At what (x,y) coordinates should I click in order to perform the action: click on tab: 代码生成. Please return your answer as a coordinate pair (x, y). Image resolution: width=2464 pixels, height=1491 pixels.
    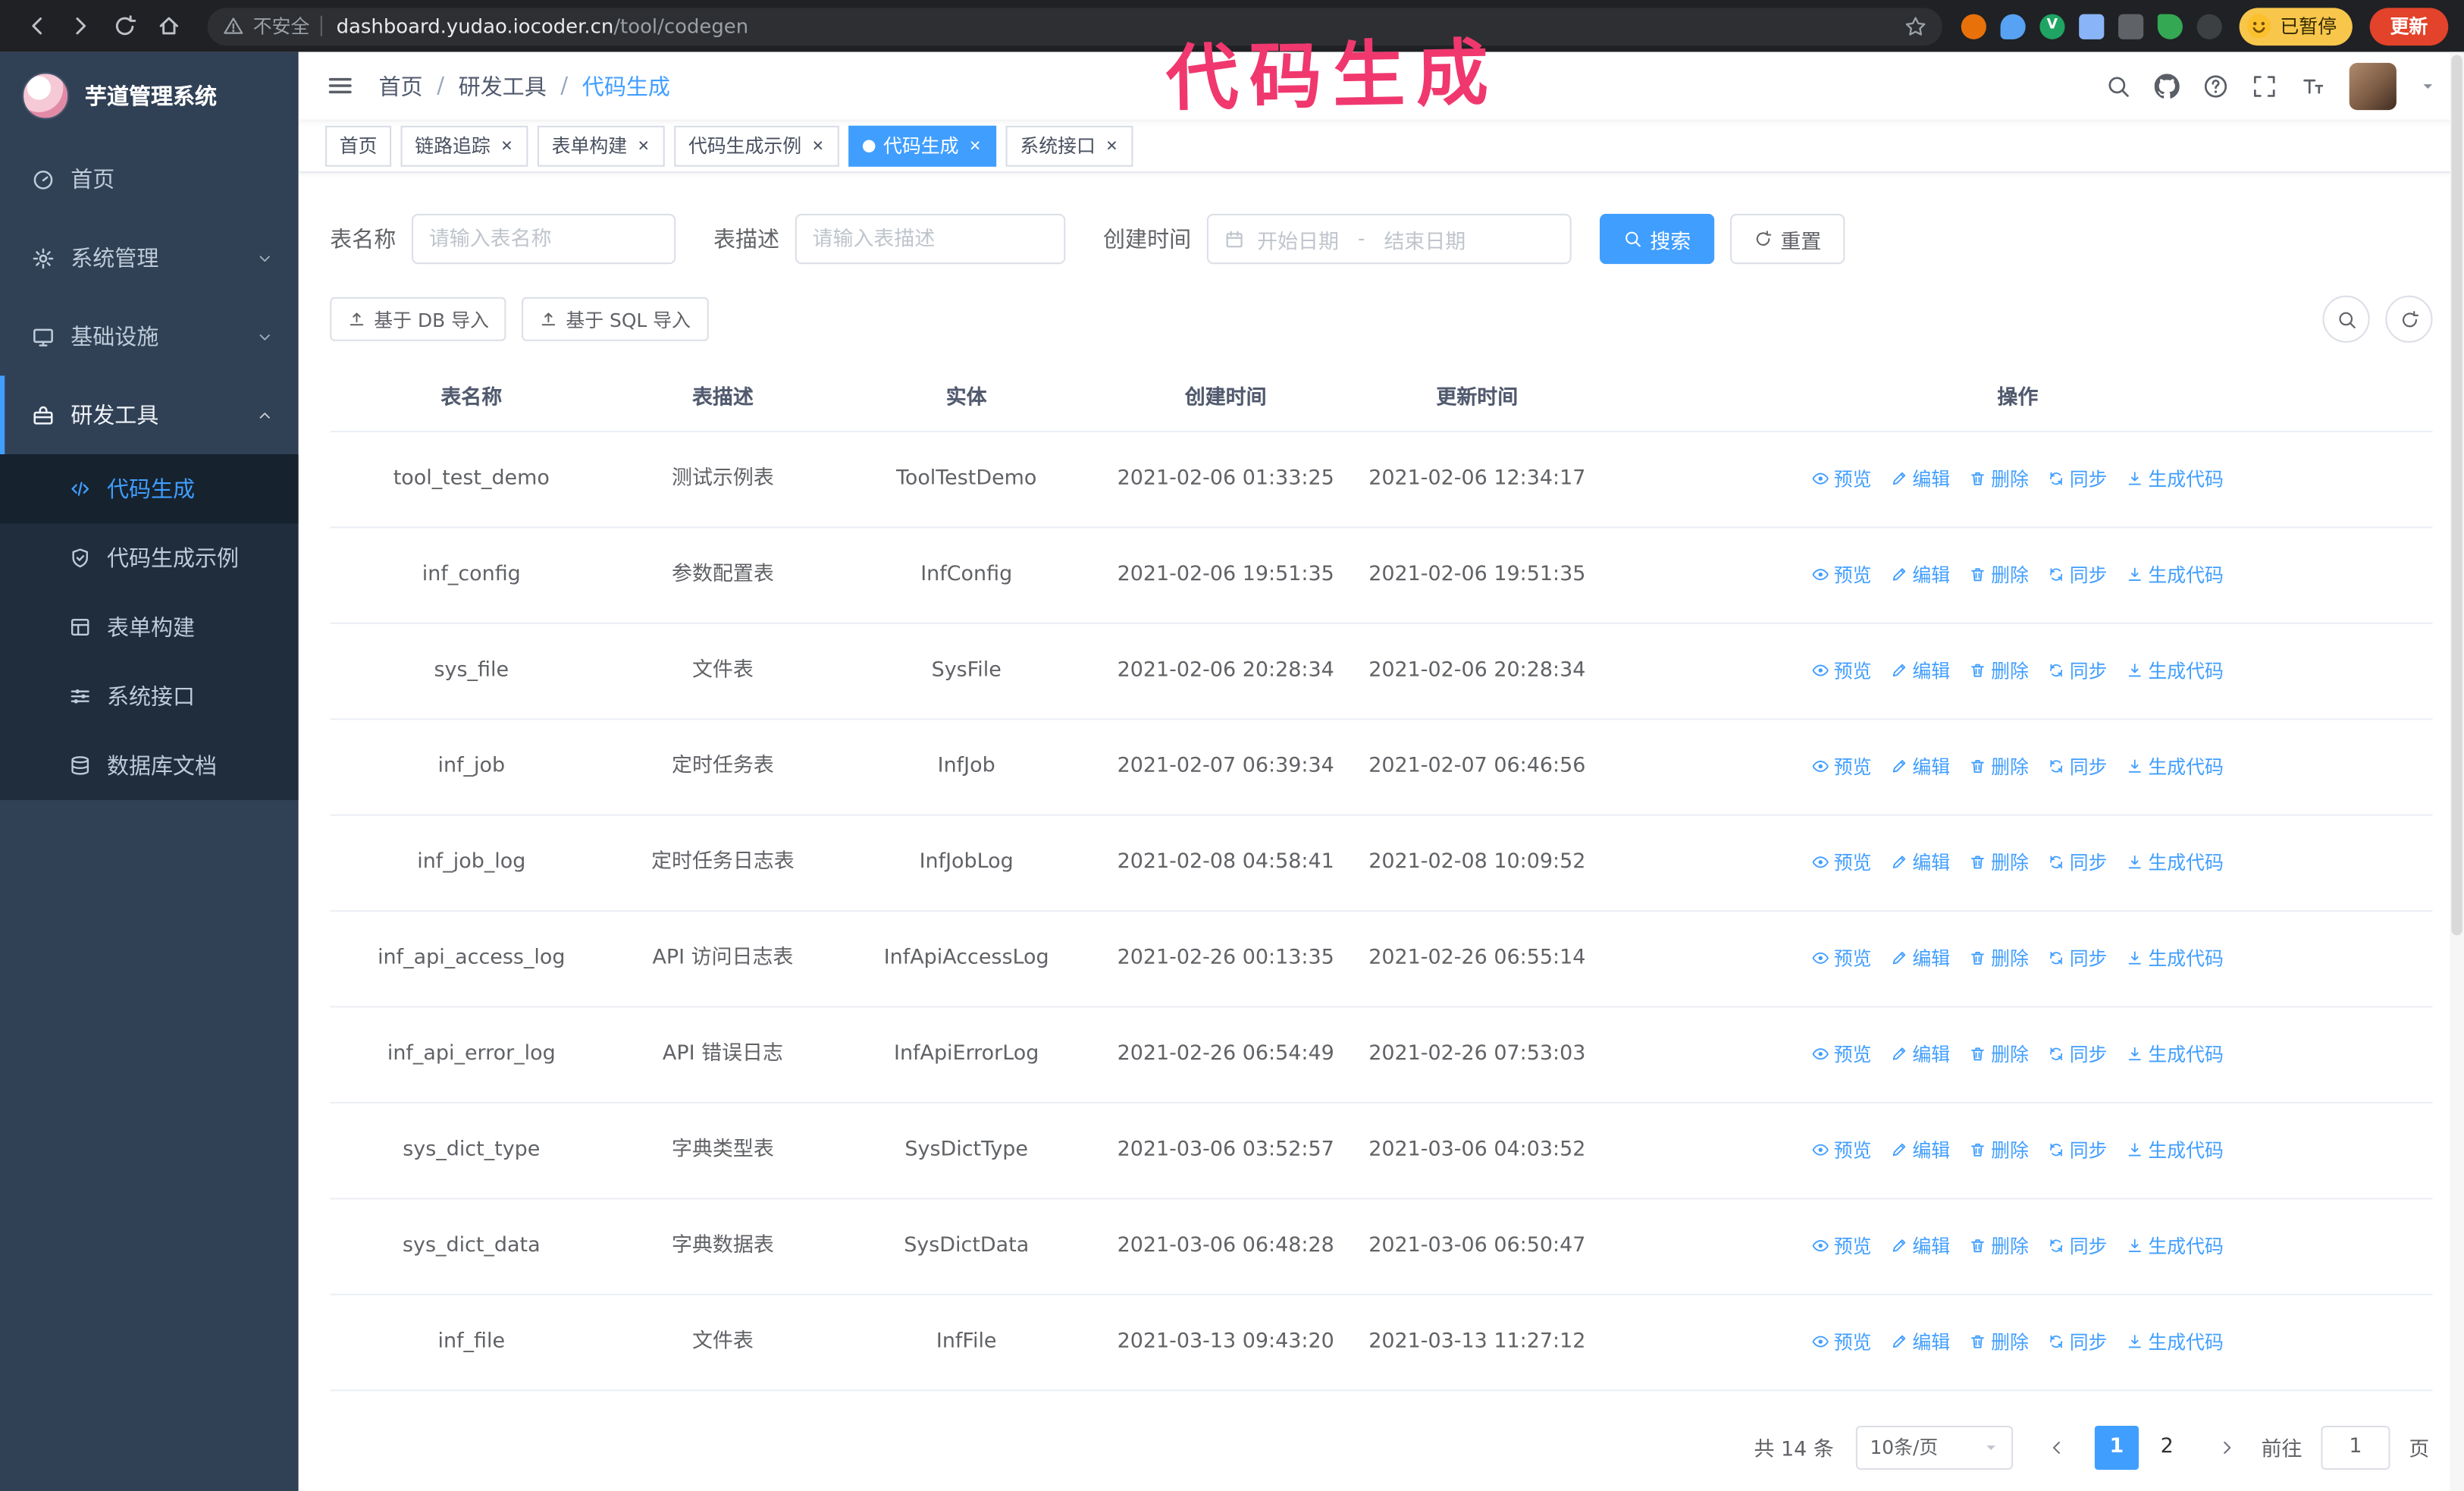
    Looking at the image, I should click on (922, 145).